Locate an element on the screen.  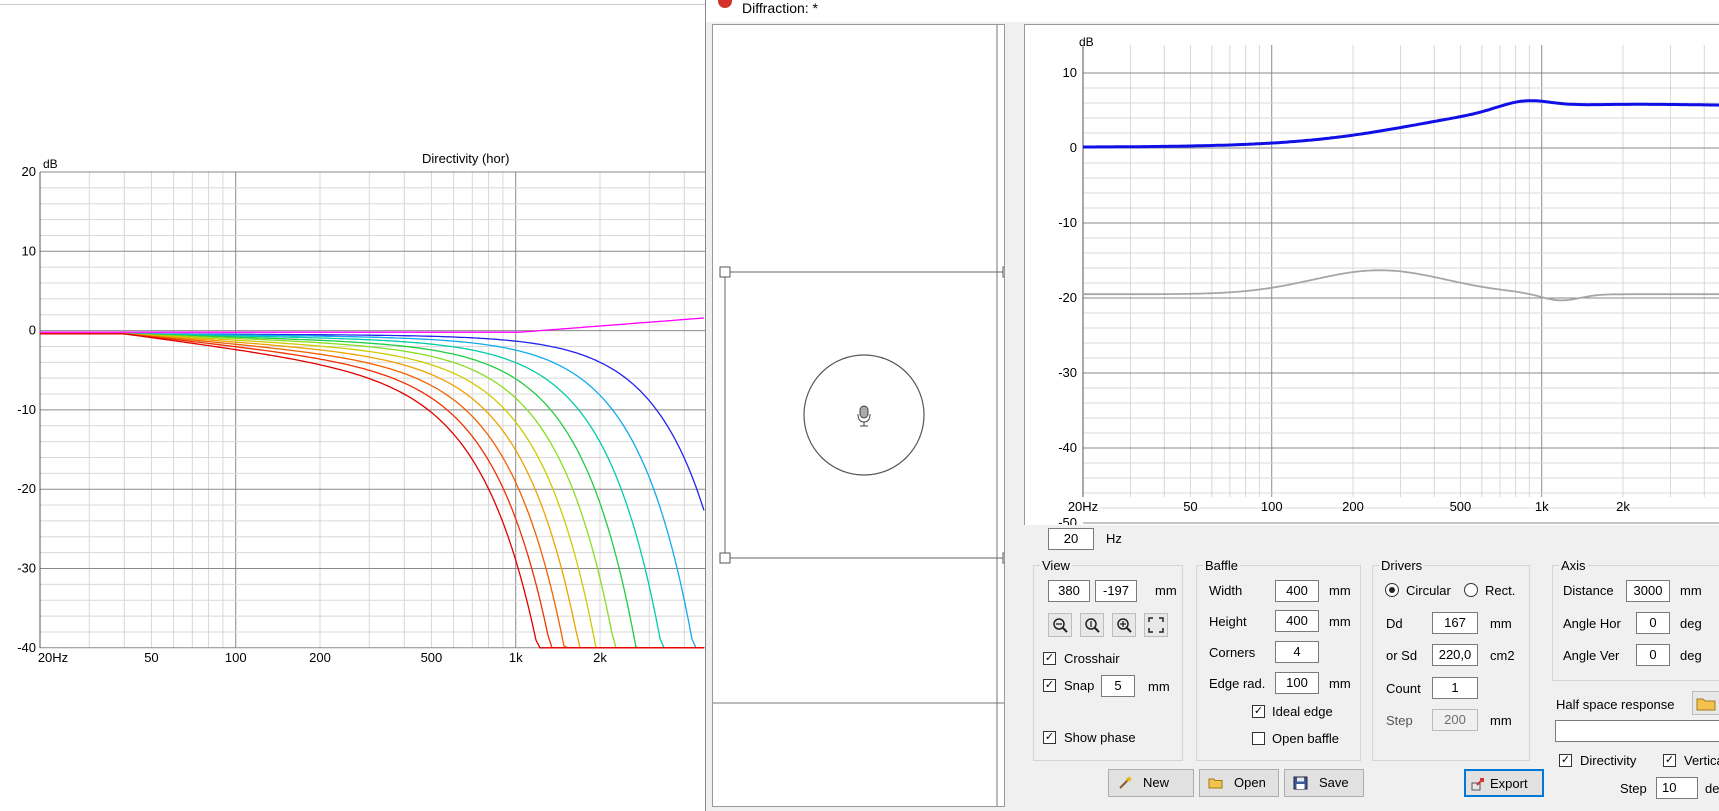
crosshair-checkbox: ✓ is located at coordinates (1049, 658).